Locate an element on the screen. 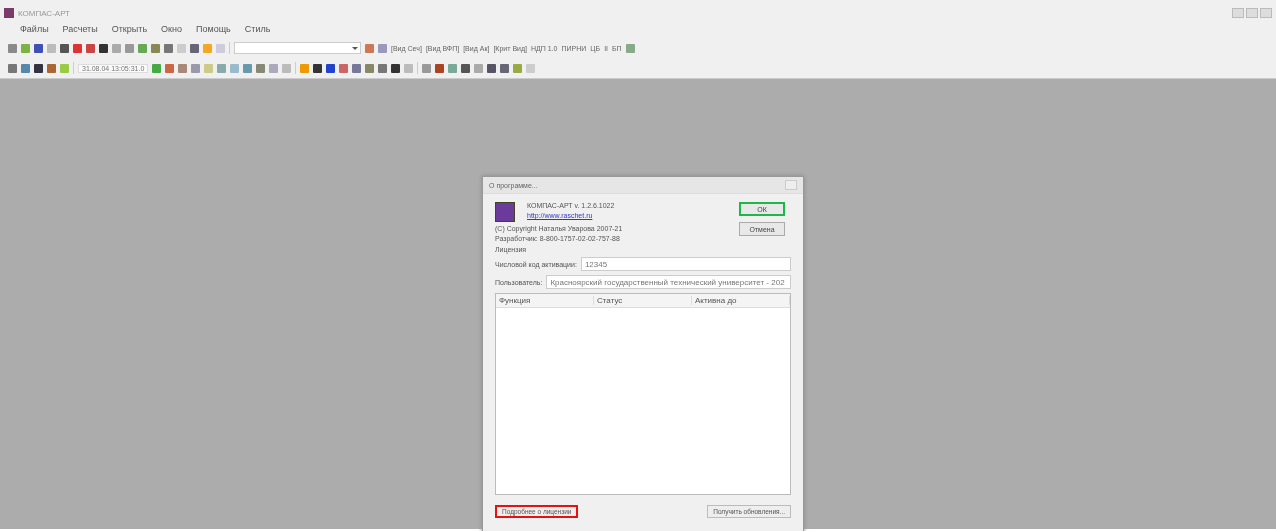 The image size is (1276, 531). minimize-button is located at coordinates (1238, 13).